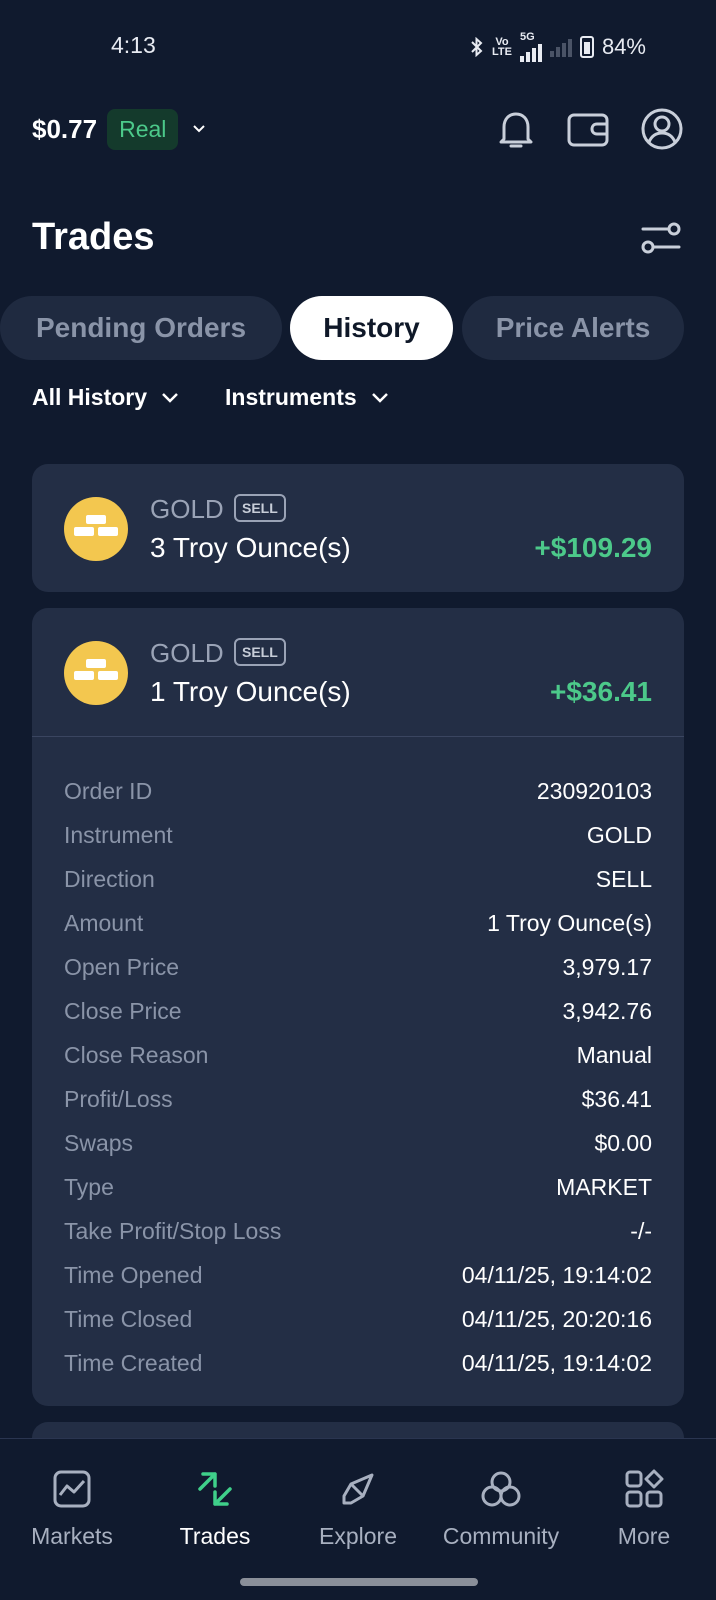 The height and width of the screenshot is (1600, 716). I want to click on compass-icon, so click(358, 1489).